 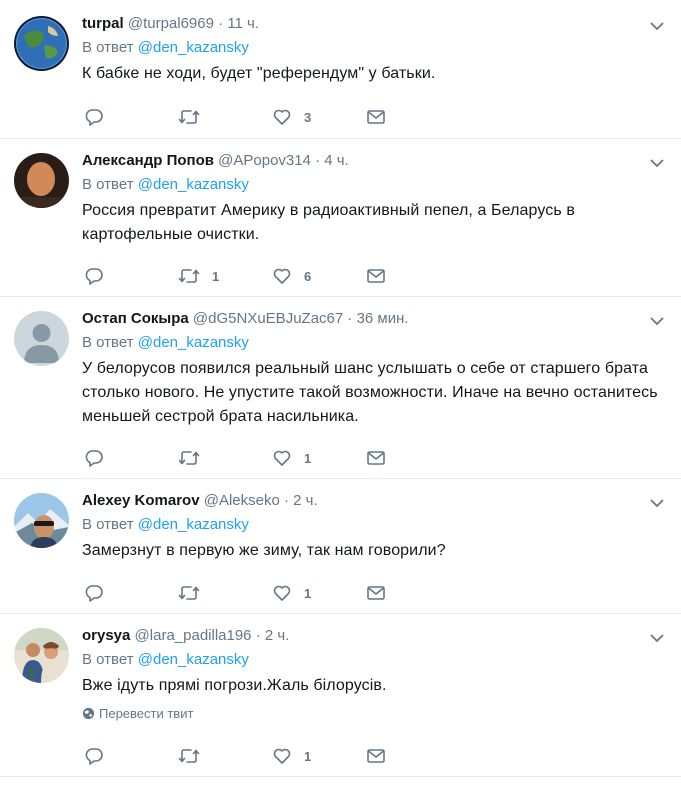 I want to click on timestamp: 11 ч., so click(x=243, y=23).